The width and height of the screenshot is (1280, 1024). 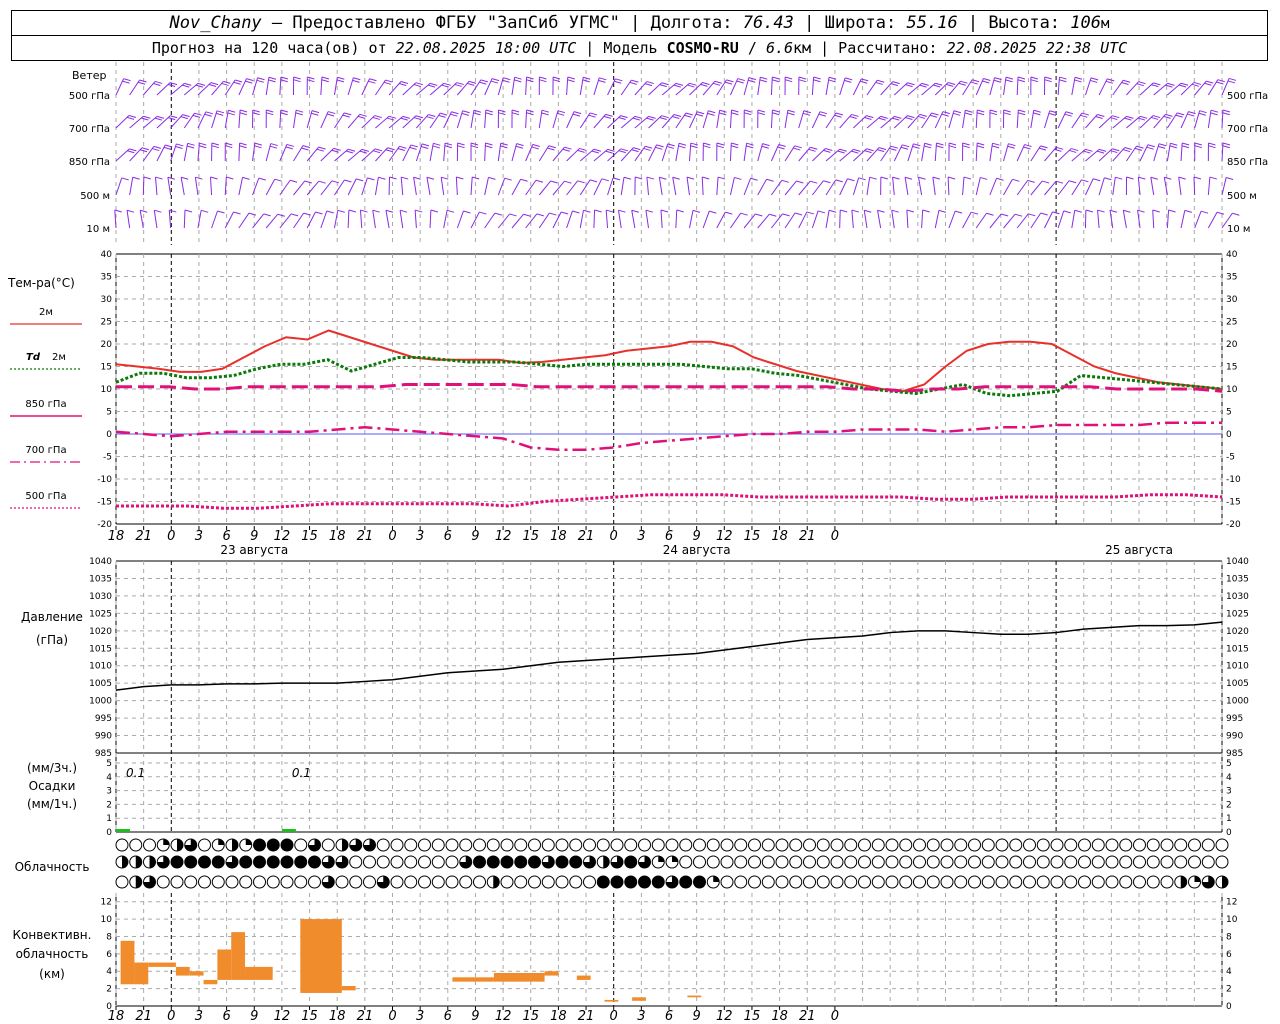 What do you see at coordinates (143, 536) in the screenshot?
I see `hour-tick-label: 21` at bounding box center [143, 536].